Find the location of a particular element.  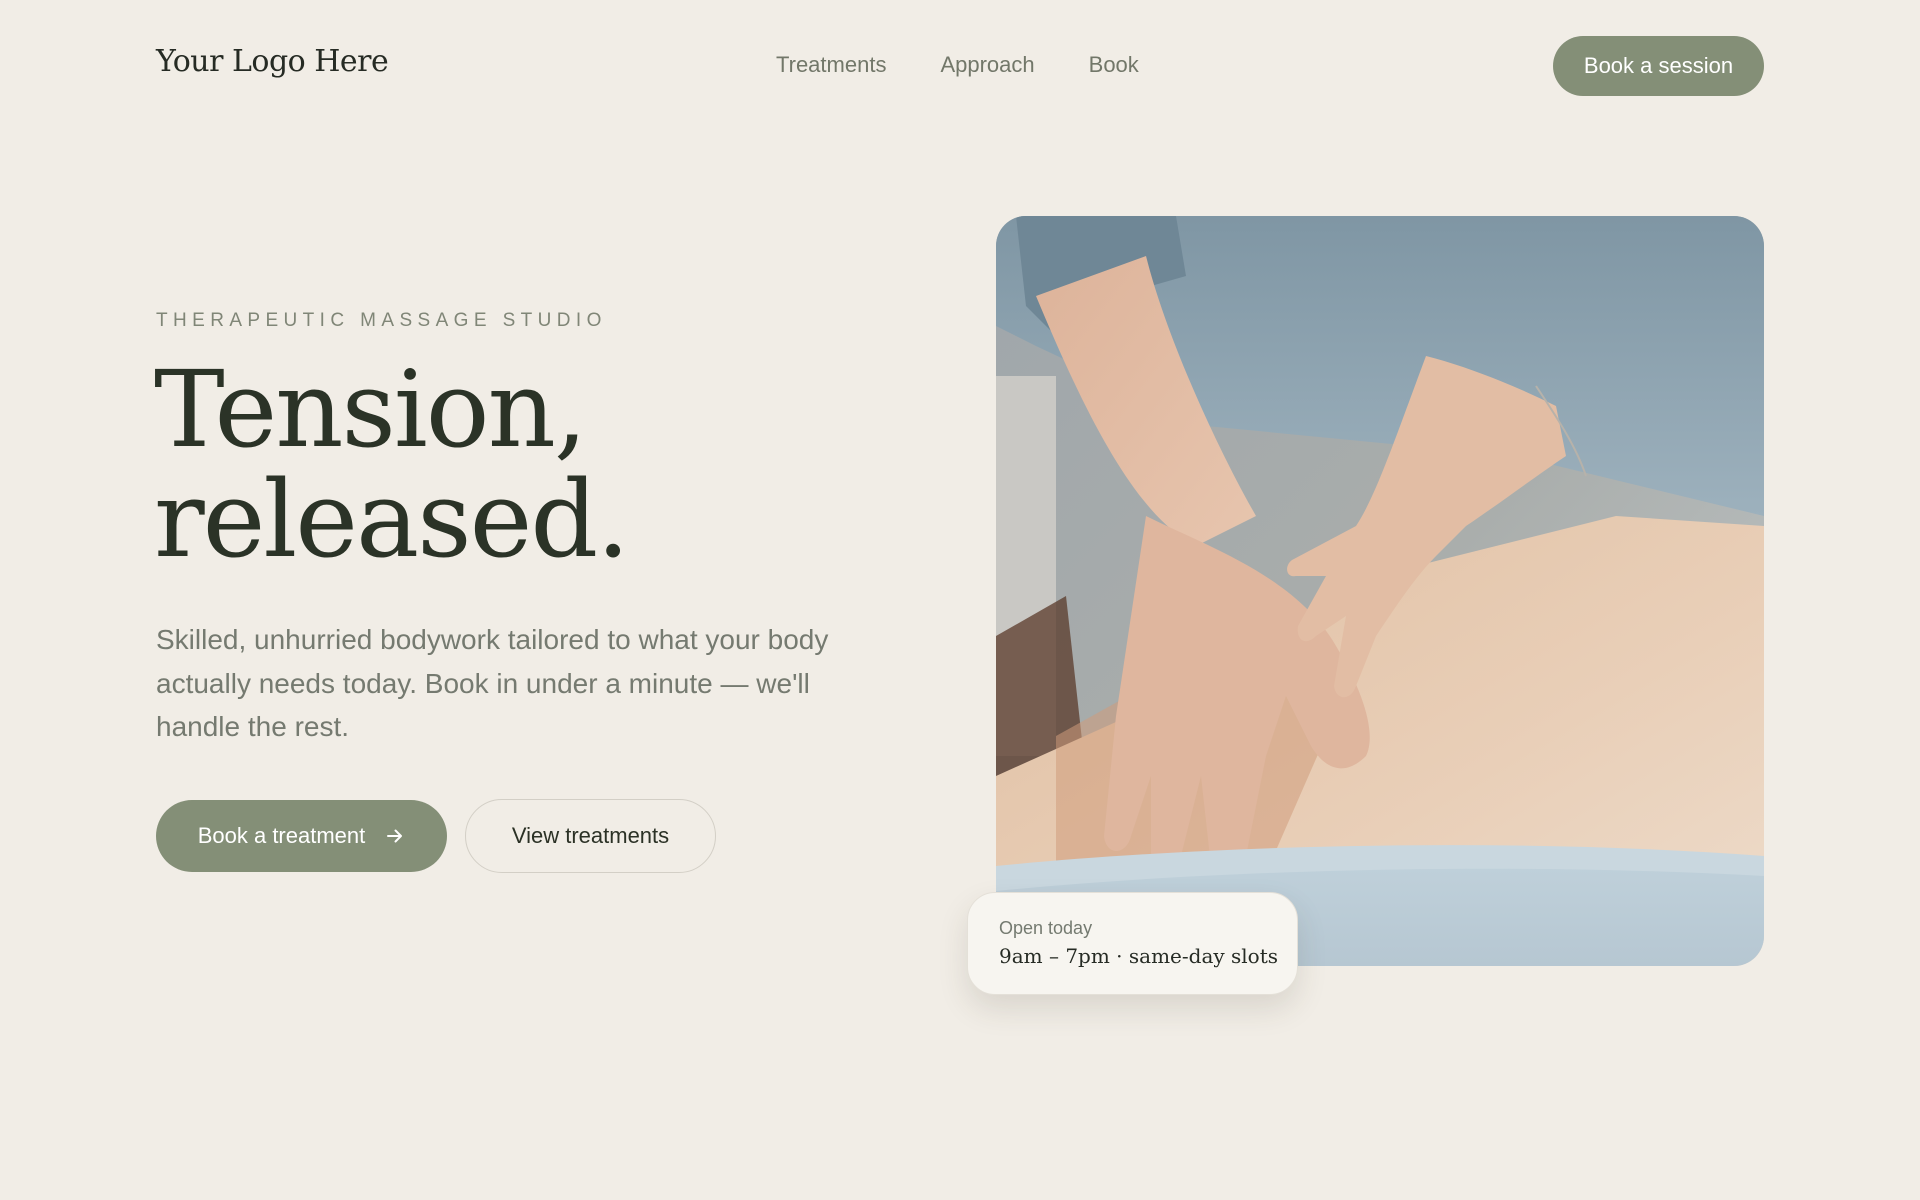

view-treatments-button: View treatments is located at coordinates (590, 836).